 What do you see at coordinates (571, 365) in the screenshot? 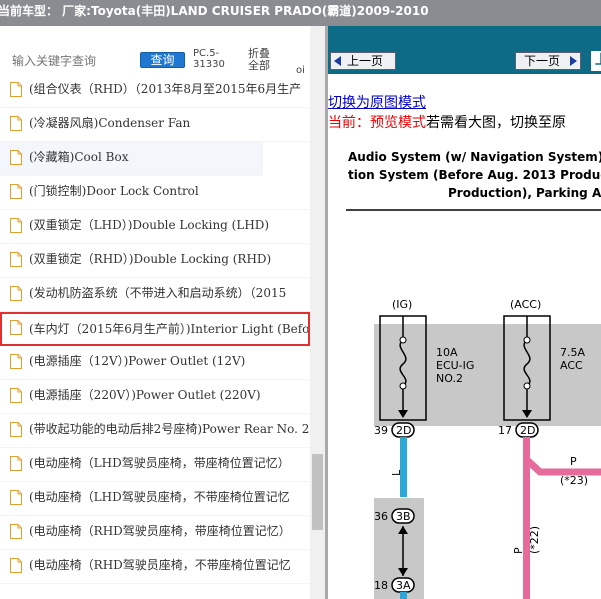
I see `fuse2-line2: ACC` at bounding box center [571, 365].